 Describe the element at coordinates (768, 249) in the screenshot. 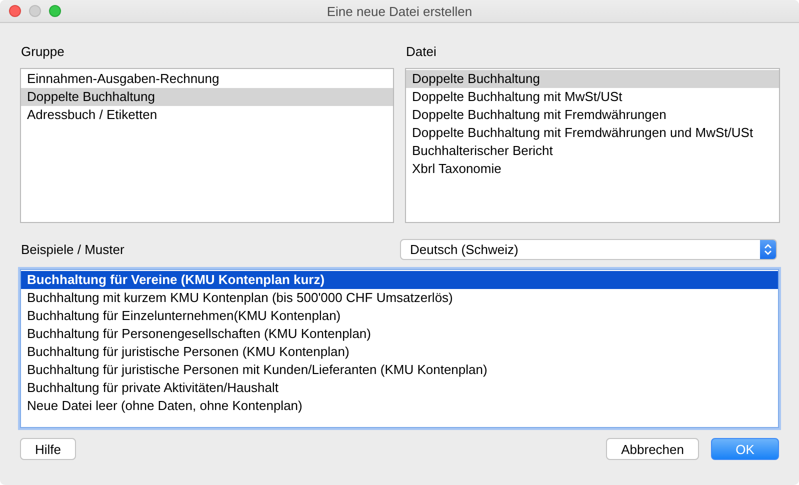

I see `stepper-icon` at that location.